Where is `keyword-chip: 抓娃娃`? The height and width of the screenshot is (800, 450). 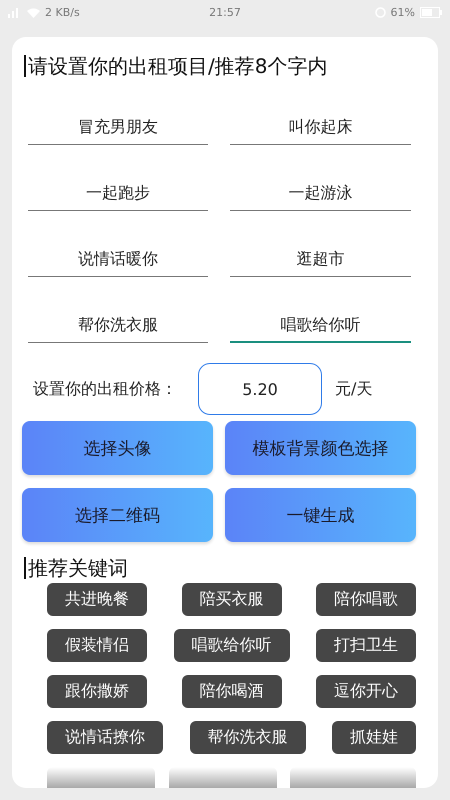 keyword-chip: 抓娃娃 is located at coordinates (374, 737).